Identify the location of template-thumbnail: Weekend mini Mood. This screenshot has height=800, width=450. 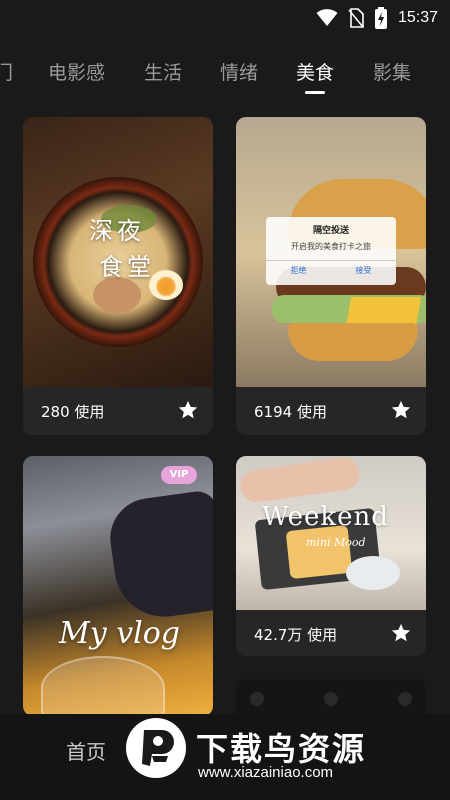
(331, 533).